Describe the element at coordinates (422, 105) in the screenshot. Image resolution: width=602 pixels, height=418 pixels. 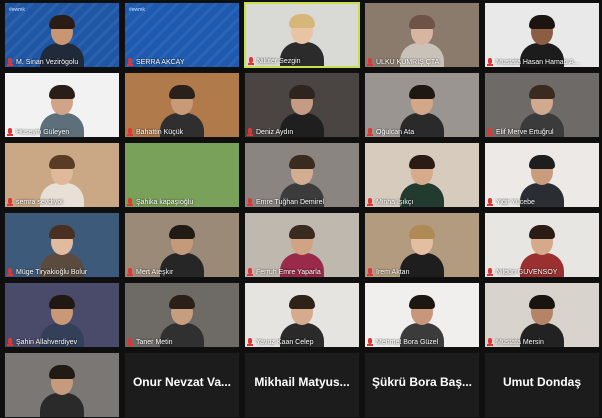
I see `participant-tile: Oğulcan Ata` at that location.